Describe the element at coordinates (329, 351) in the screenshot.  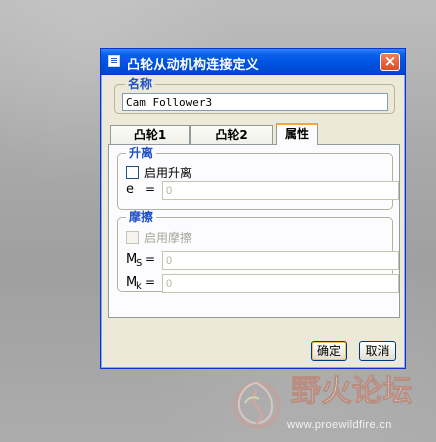
I see `ok-button: 确定` at that location.